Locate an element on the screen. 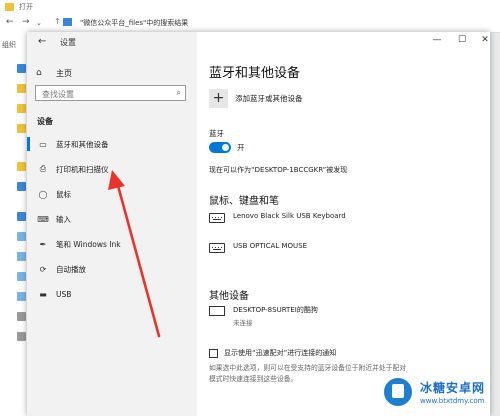  usb-icon: ▬ is located at coordinates (43, 294).